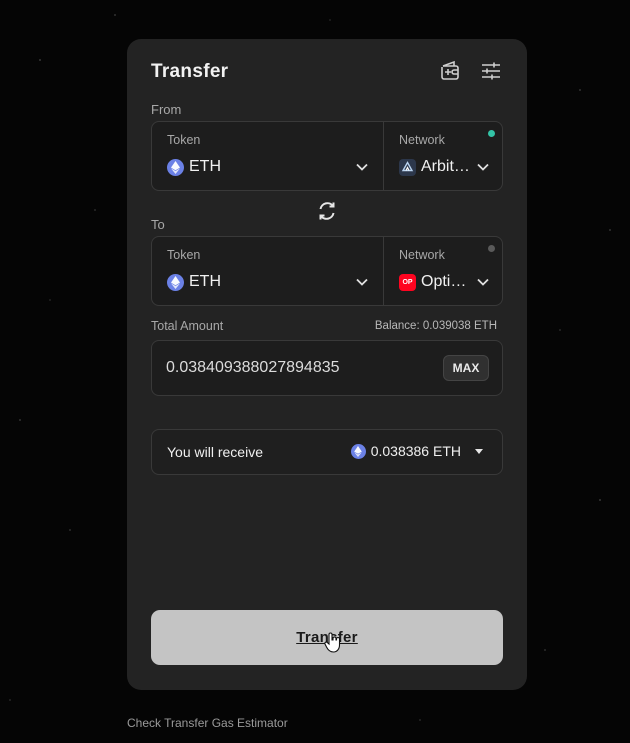 The height and width of the screenshot is (743, 630). I want to click on from-token-label: Token, so click(184, 140).